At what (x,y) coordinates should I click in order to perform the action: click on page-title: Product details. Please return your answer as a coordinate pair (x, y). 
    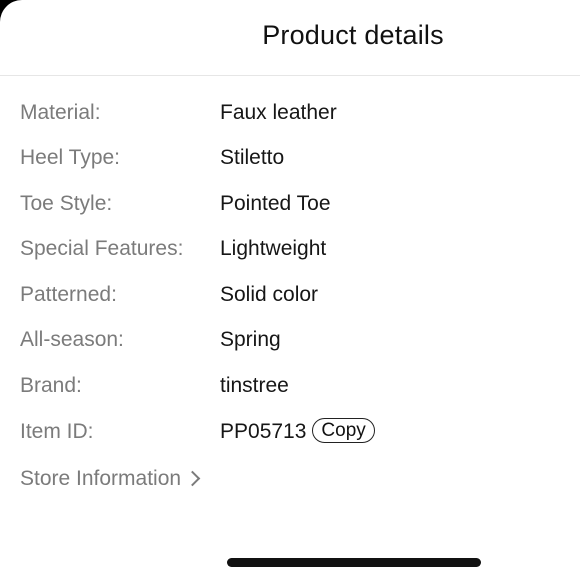
    Looking at the image, I should click on (353, 35).